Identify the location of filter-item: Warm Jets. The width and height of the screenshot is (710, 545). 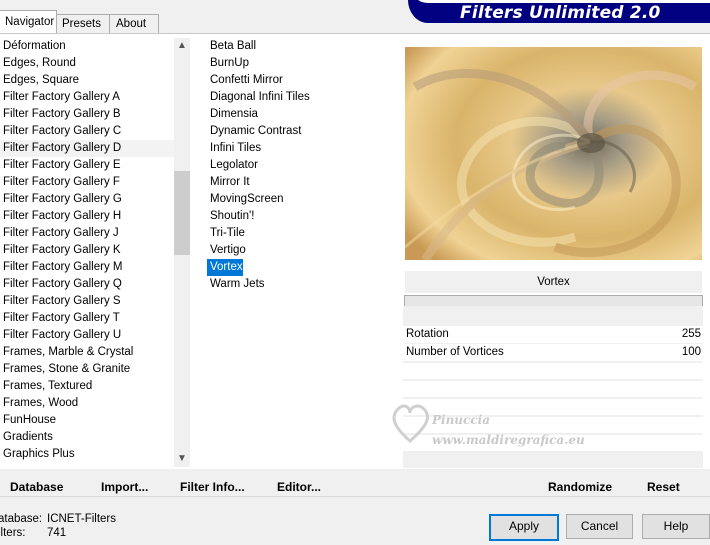
(297, 284).